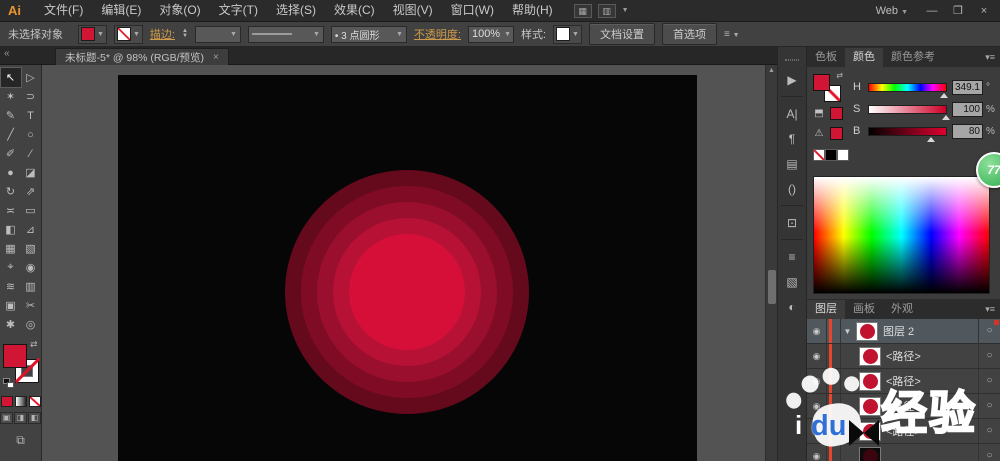  Describe the element at coordinates (771, 71) in the screenshot. I see `scroll-up-arrow-icon: ▲` at that location.